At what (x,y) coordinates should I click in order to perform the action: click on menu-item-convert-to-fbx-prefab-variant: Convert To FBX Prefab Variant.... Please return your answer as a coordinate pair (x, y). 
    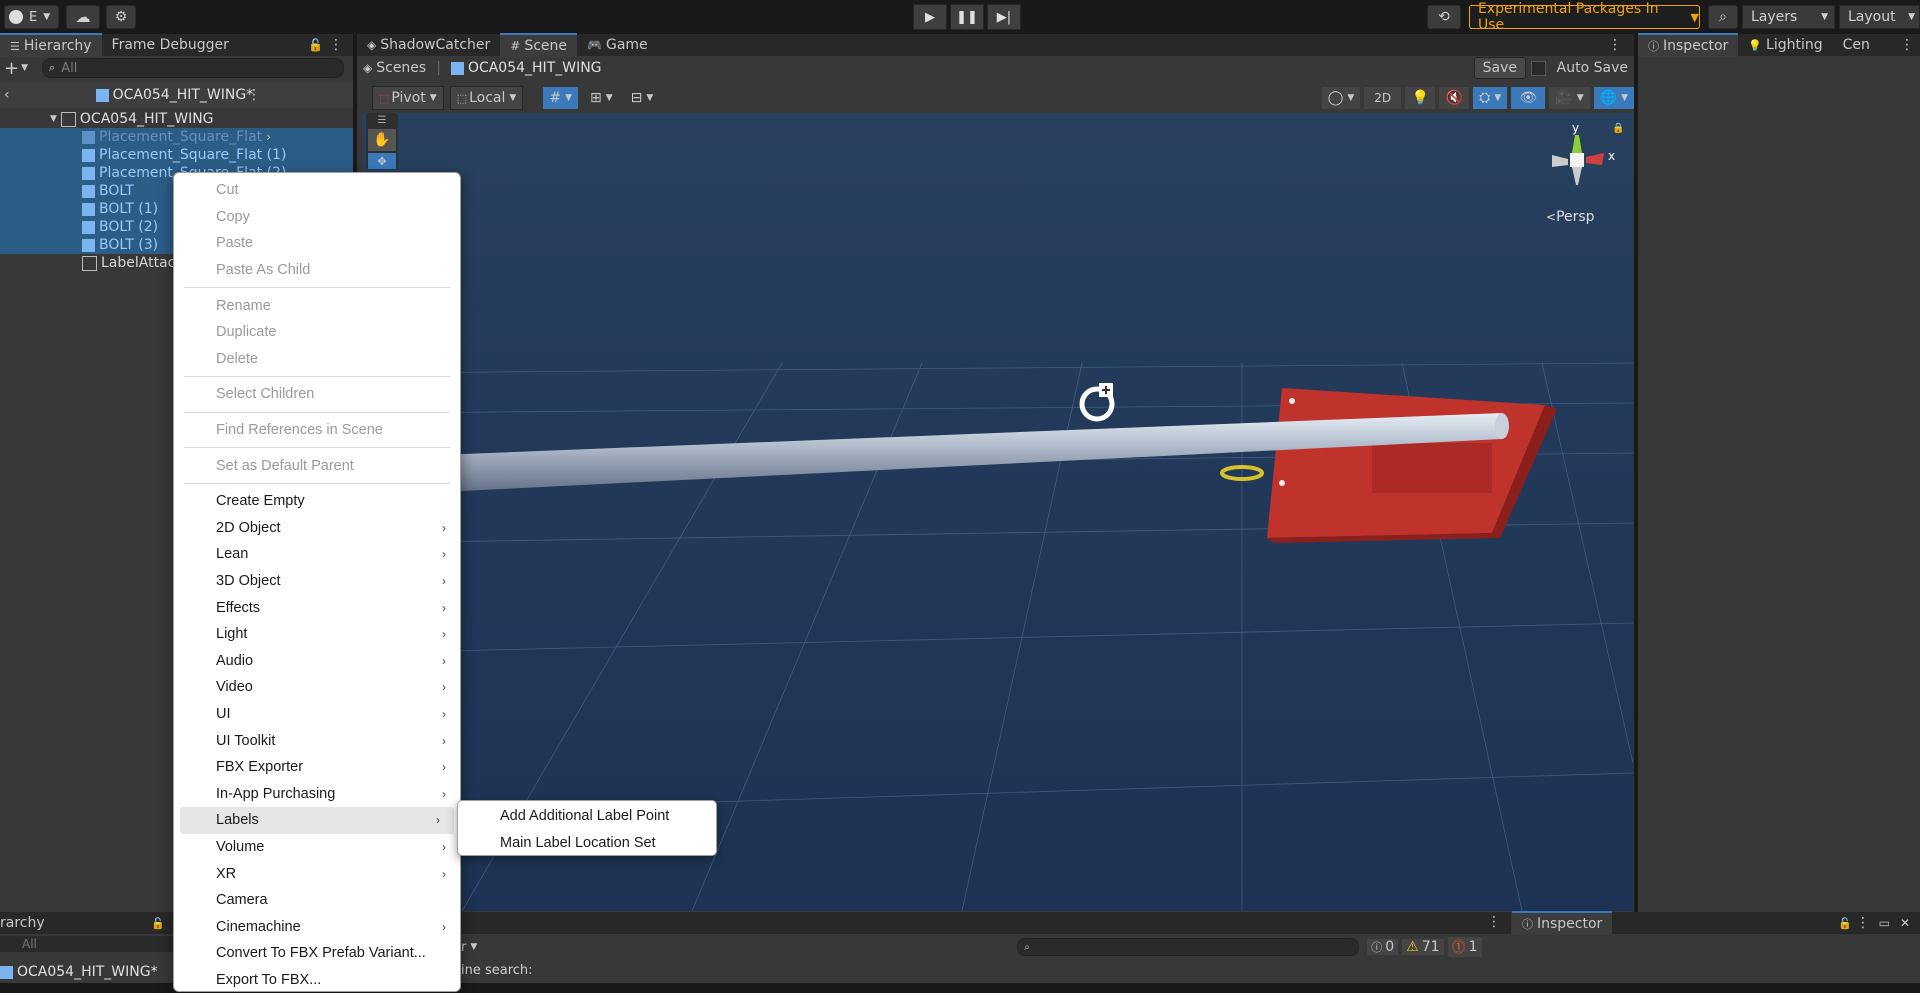
    Looking at the image, I should click on (317, 953).